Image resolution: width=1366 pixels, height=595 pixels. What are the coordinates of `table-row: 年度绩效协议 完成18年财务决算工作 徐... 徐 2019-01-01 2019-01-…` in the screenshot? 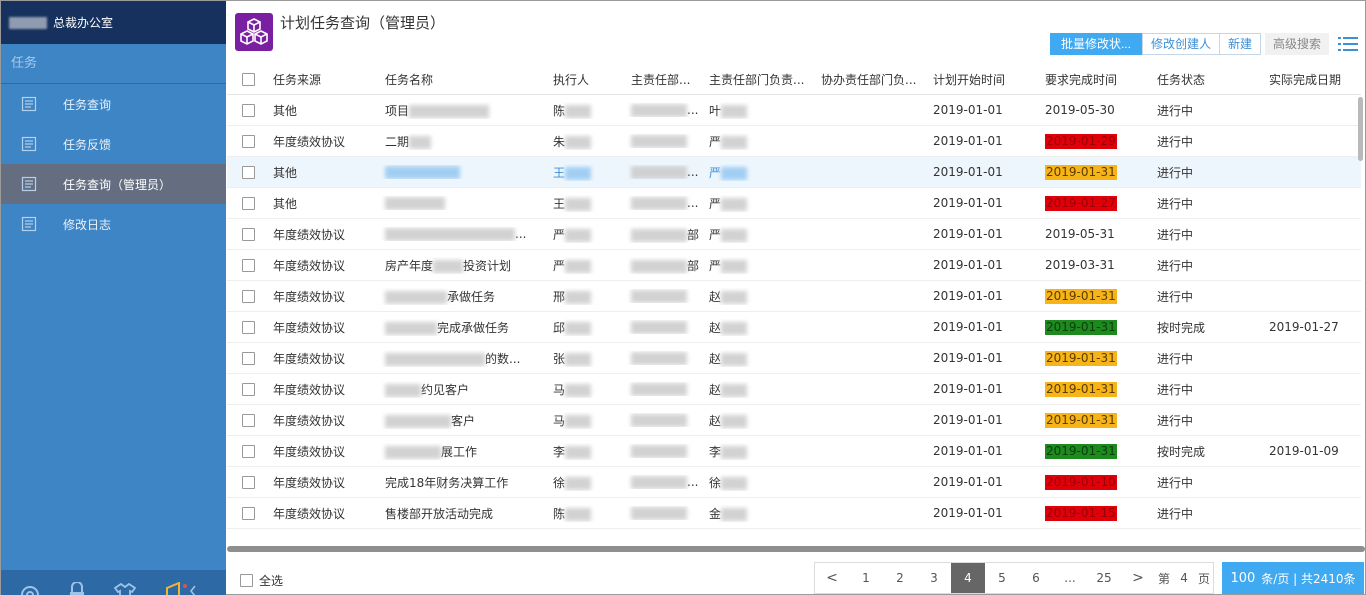 It's located at (794, 482).